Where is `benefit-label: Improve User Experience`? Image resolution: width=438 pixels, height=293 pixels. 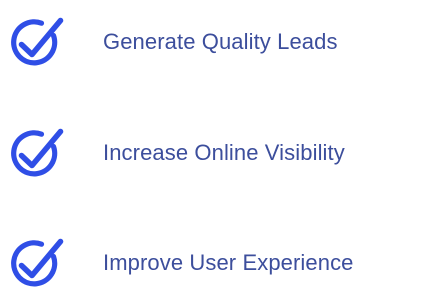
benefit-label: Improve User Experience is located at coordinates (228, 262).